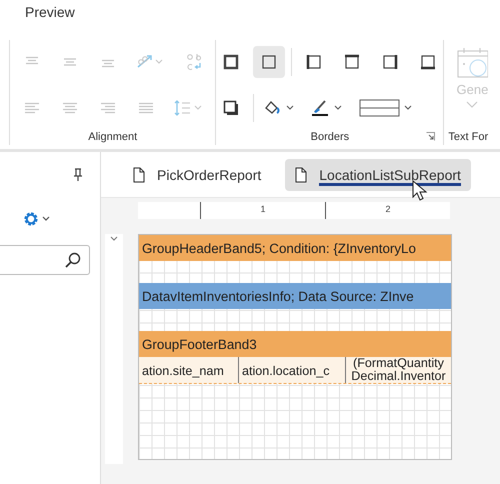 The image size is (500, 484). What do you see at coordinates (378, 174) in the screenshot?
I see `document-tab: LocationListSubReport` at bounding box center [378, 174].